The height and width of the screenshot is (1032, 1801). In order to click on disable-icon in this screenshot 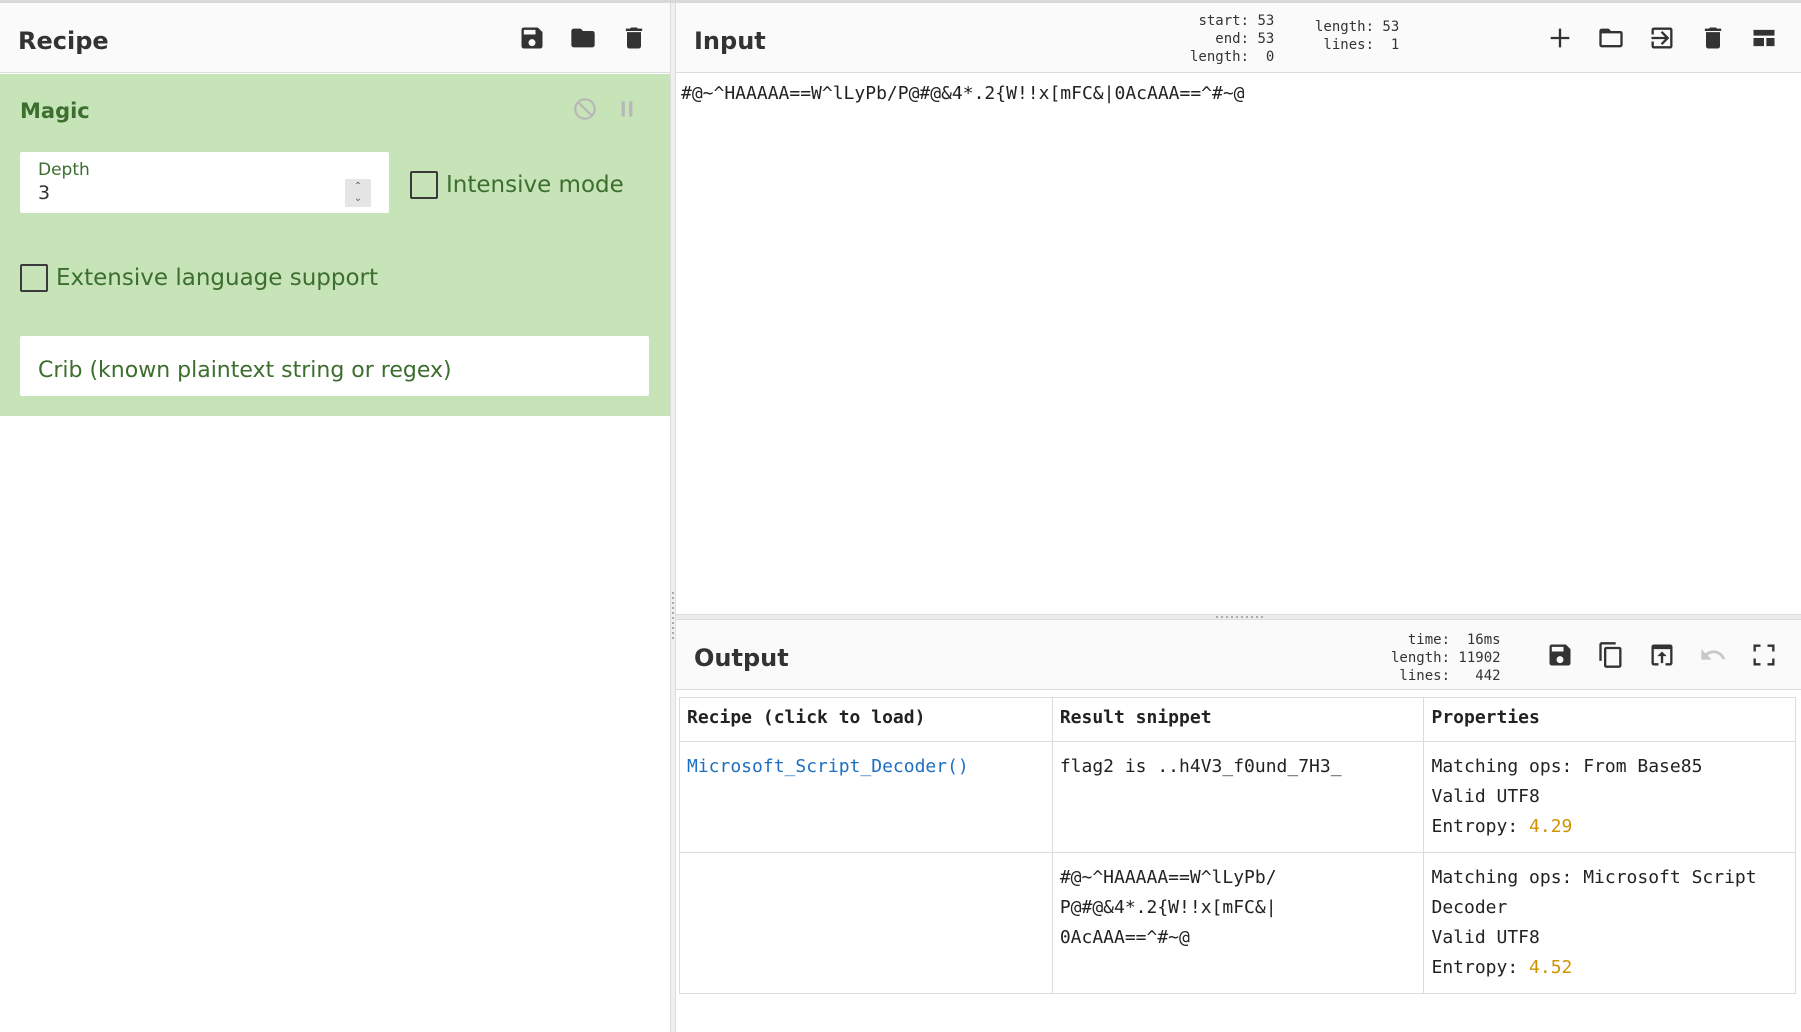, I will do `click(585, 109)`.